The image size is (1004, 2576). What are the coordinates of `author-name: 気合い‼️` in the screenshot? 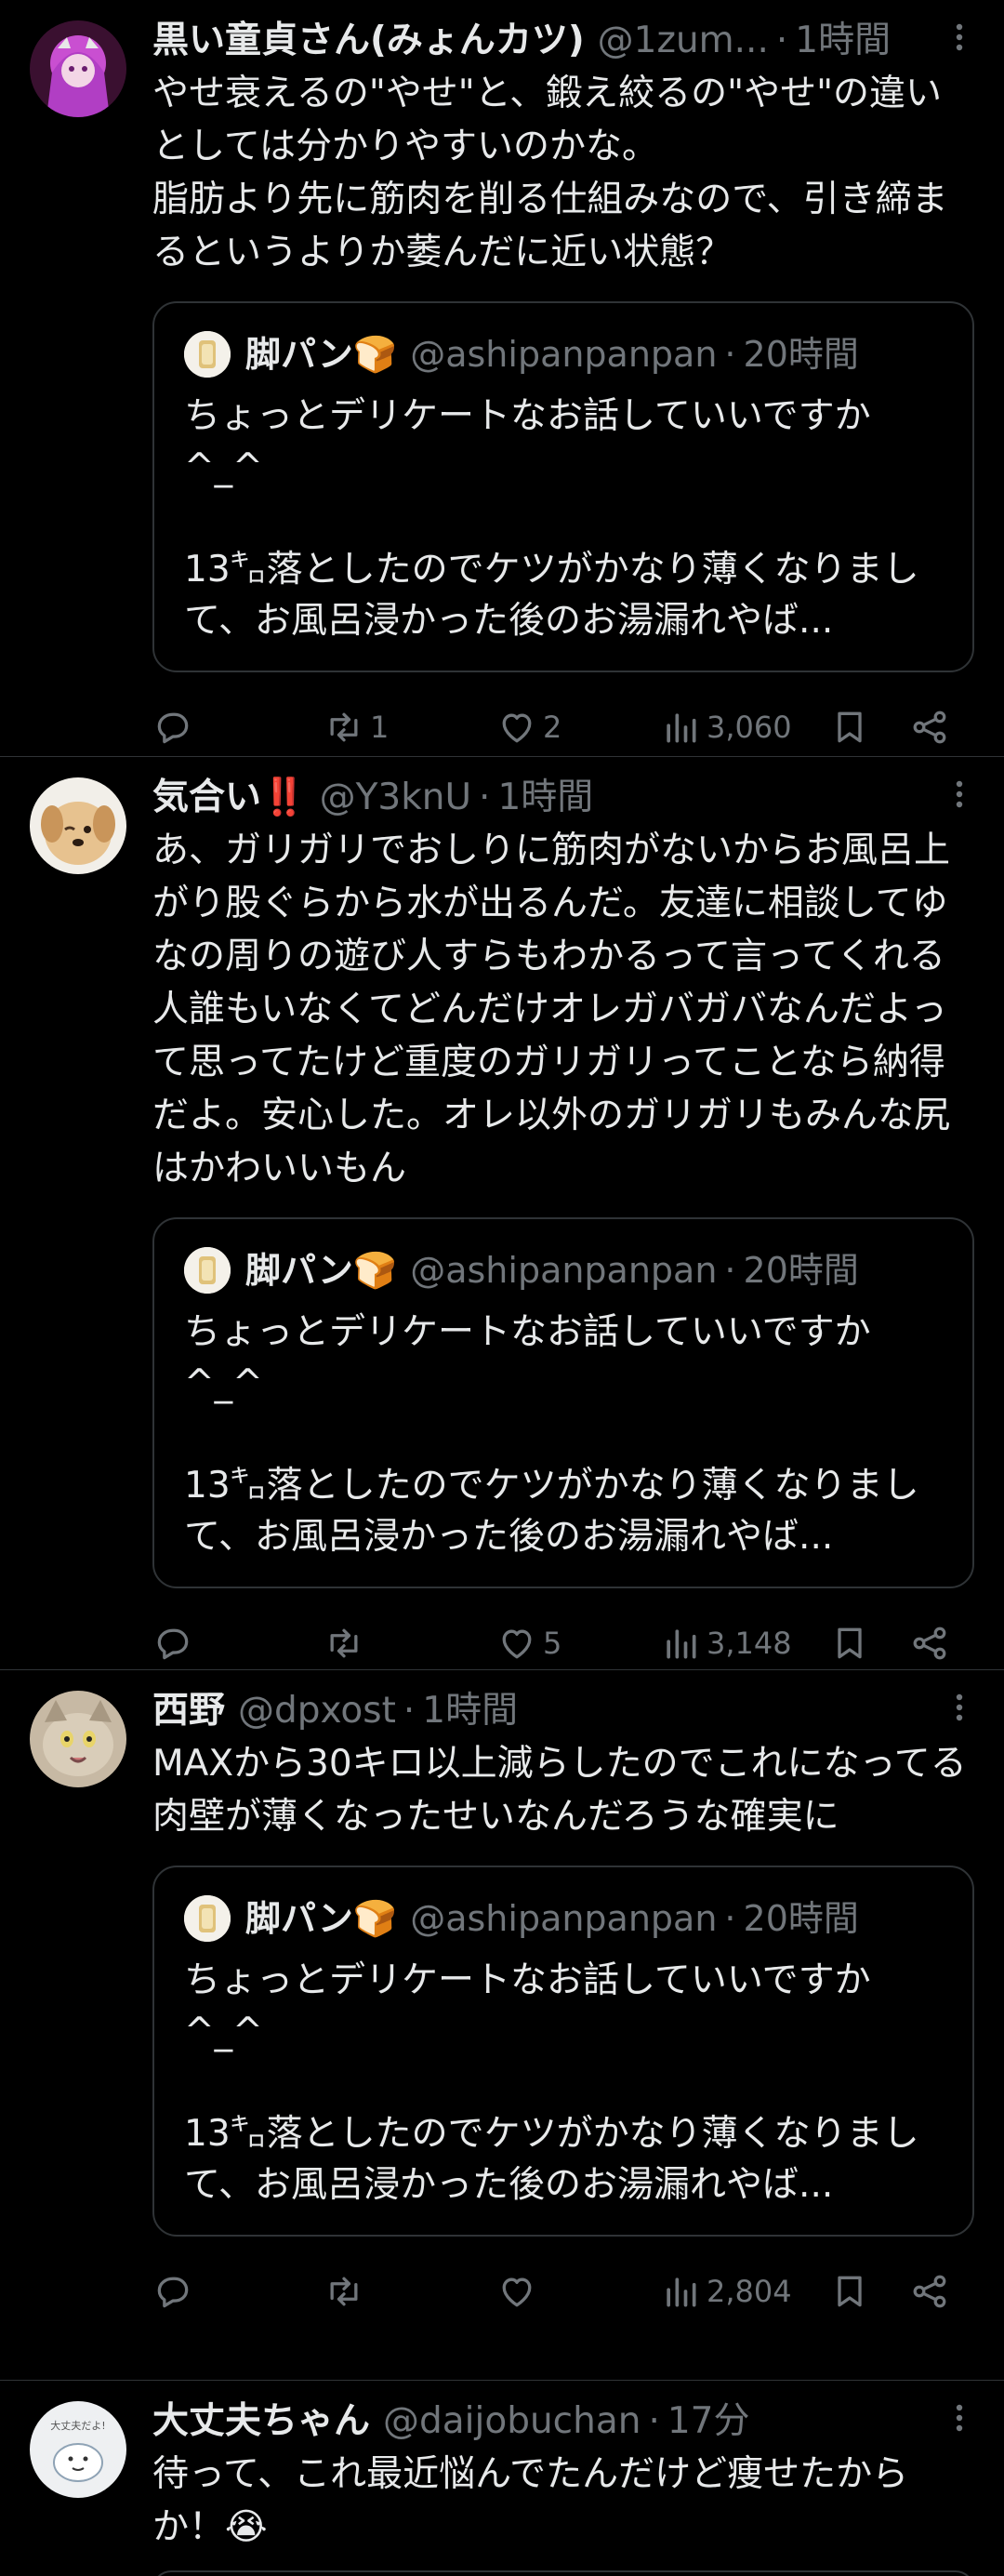 It's located at (229, 798).